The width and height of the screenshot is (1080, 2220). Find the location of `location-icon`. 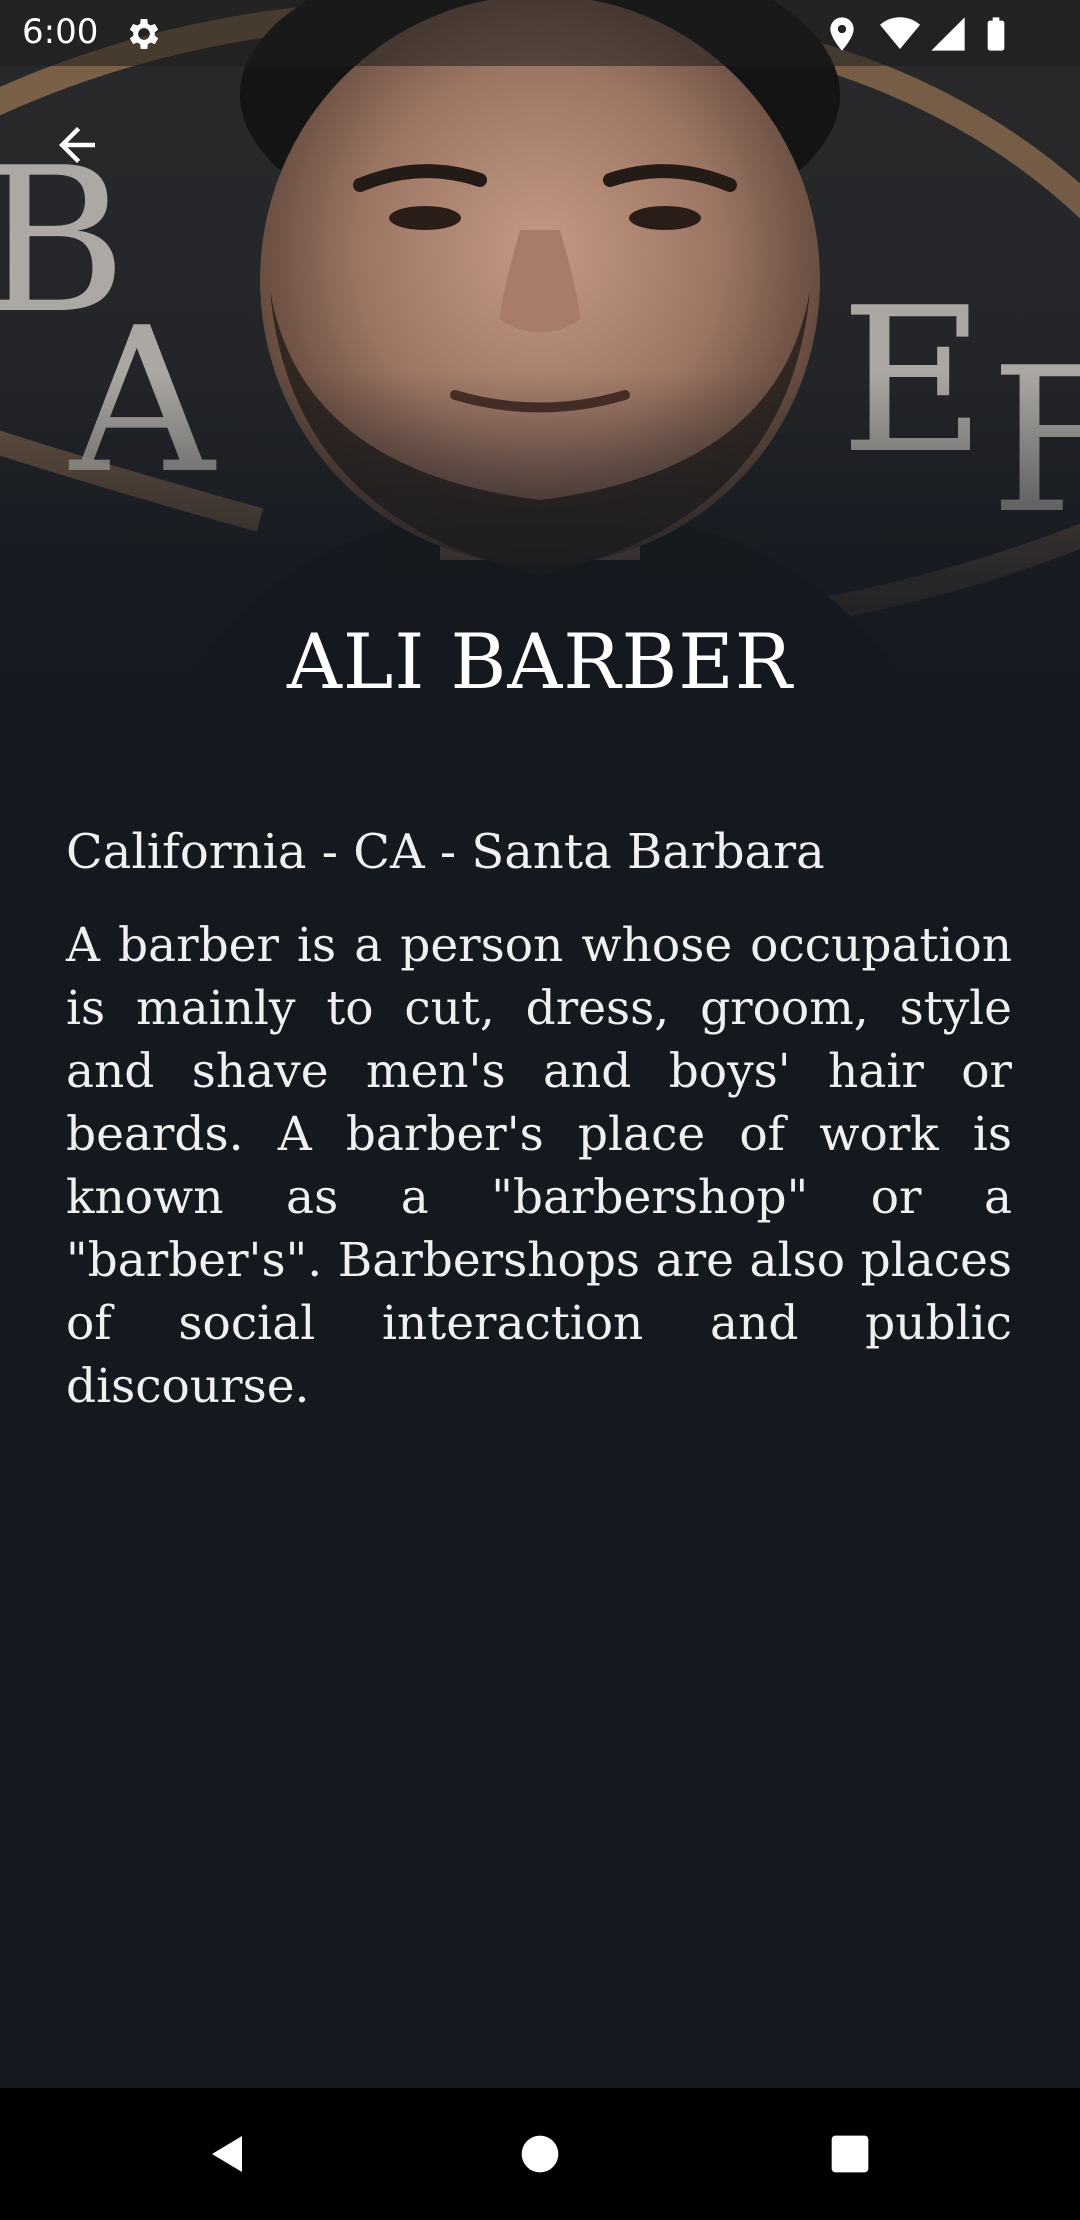

location-icon is located at coordinates (842, 34).